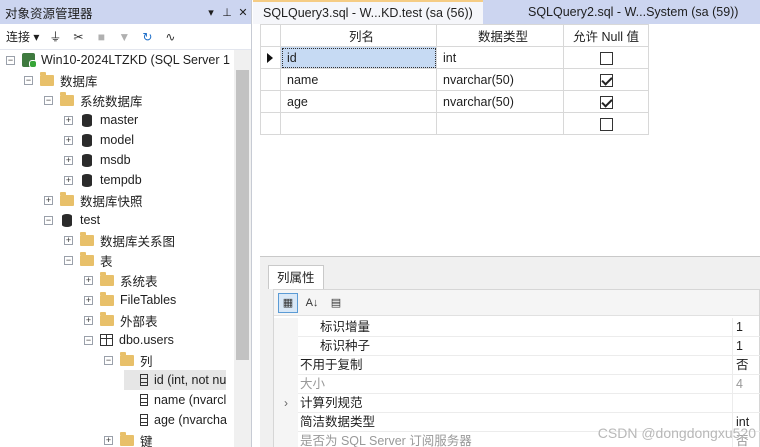  I want to click on property-row: › 计算列规范, so click(517, 403).